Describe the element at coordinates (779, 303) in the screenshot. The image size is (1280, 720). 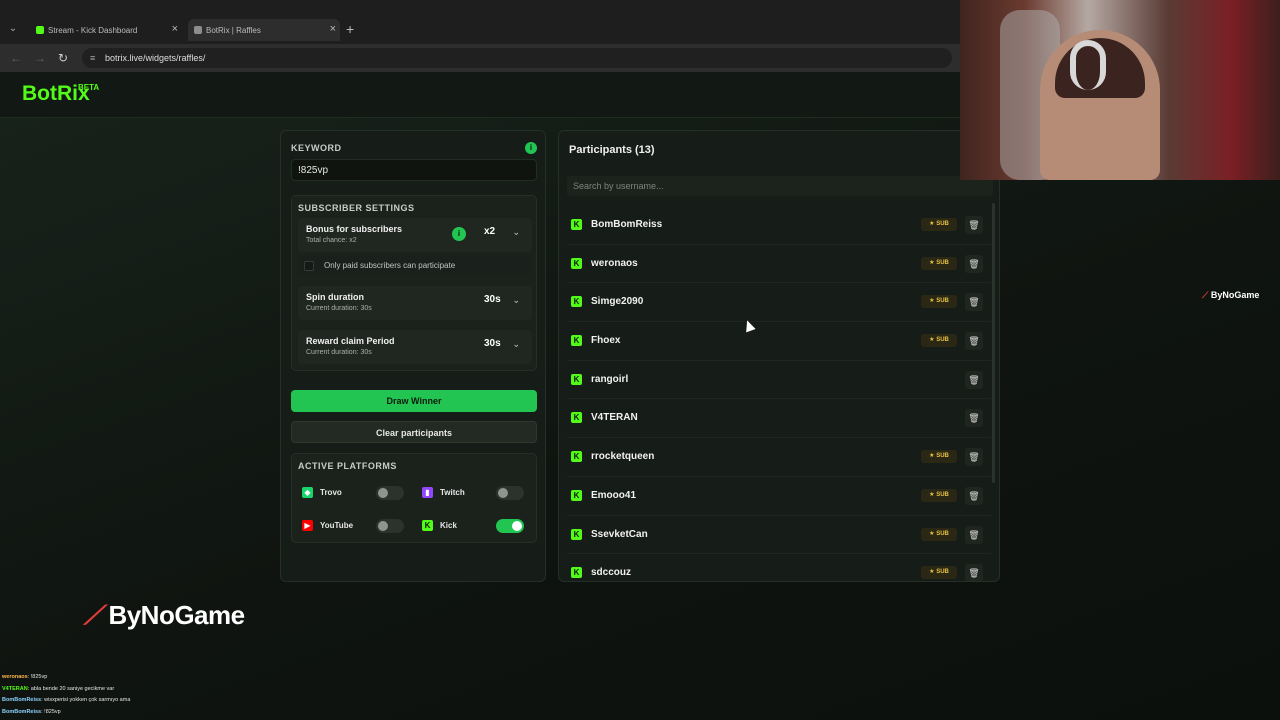
I see `participant-row: K Simge2090 ★ SUB 🗑` at that location.